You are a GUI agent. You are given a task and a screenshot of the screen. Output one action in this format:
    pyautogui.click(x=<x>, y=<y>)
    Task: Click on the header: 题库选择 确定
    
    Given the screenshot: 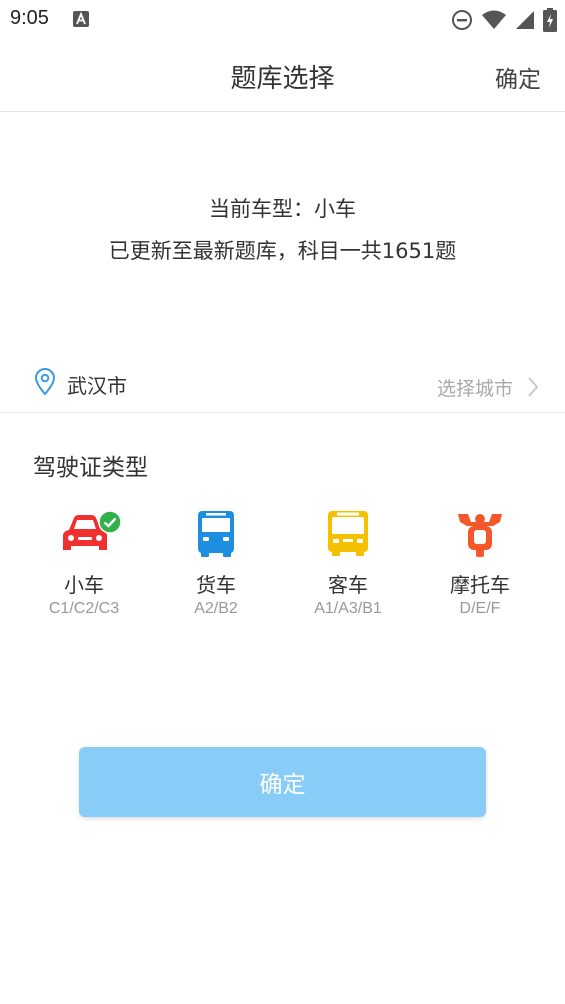 What is the action you would take?
    pyautogui.click(x=282, y=76)
    